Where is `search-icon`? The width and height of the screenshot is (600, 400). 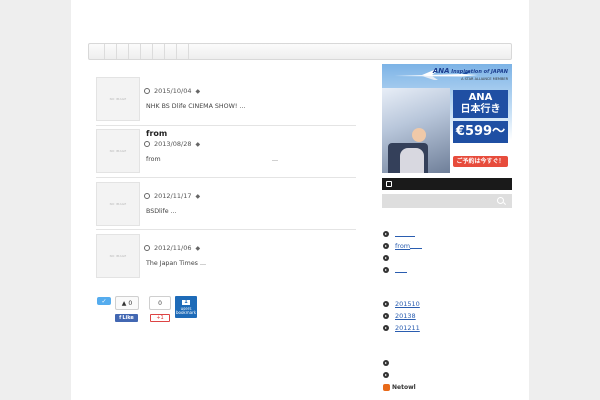
search-icon is located at coordinates (500, 200).